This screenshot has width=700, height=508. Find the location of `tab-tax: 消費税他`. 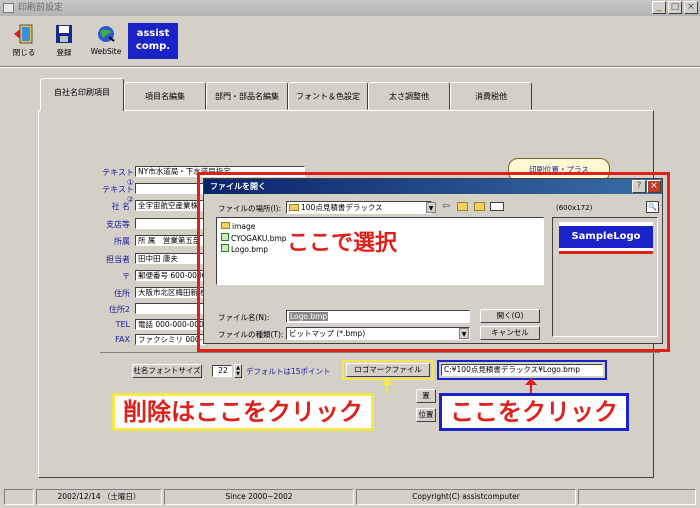

tab-tax: 消費税他 is located at coordinates (491, 96).